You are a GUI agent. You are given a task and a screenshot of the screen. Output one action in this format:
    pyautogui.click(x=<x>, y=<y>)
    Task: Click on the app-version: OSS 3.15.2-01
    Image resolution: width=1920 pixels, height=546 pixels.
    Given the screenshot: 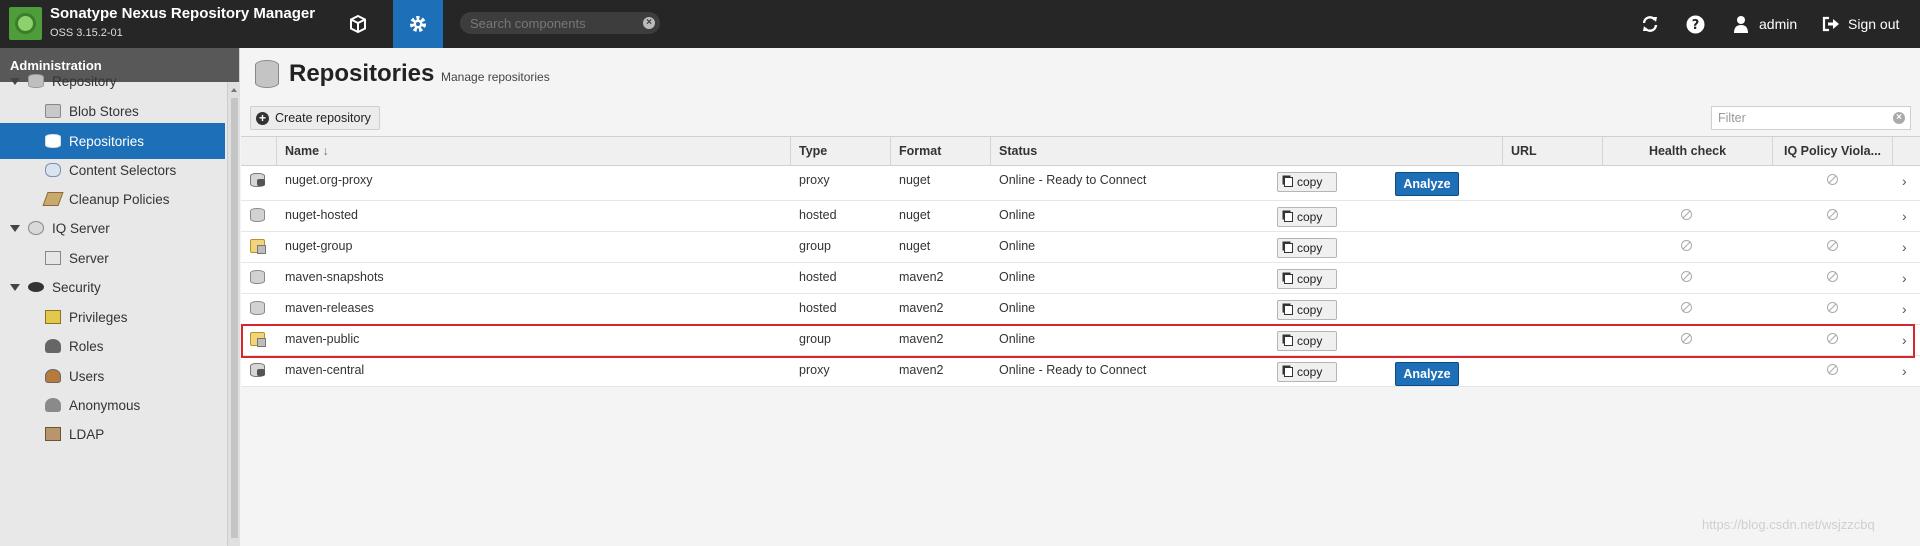 What is the action you would take?
    pyautogui.click(x=86, y=33)
    